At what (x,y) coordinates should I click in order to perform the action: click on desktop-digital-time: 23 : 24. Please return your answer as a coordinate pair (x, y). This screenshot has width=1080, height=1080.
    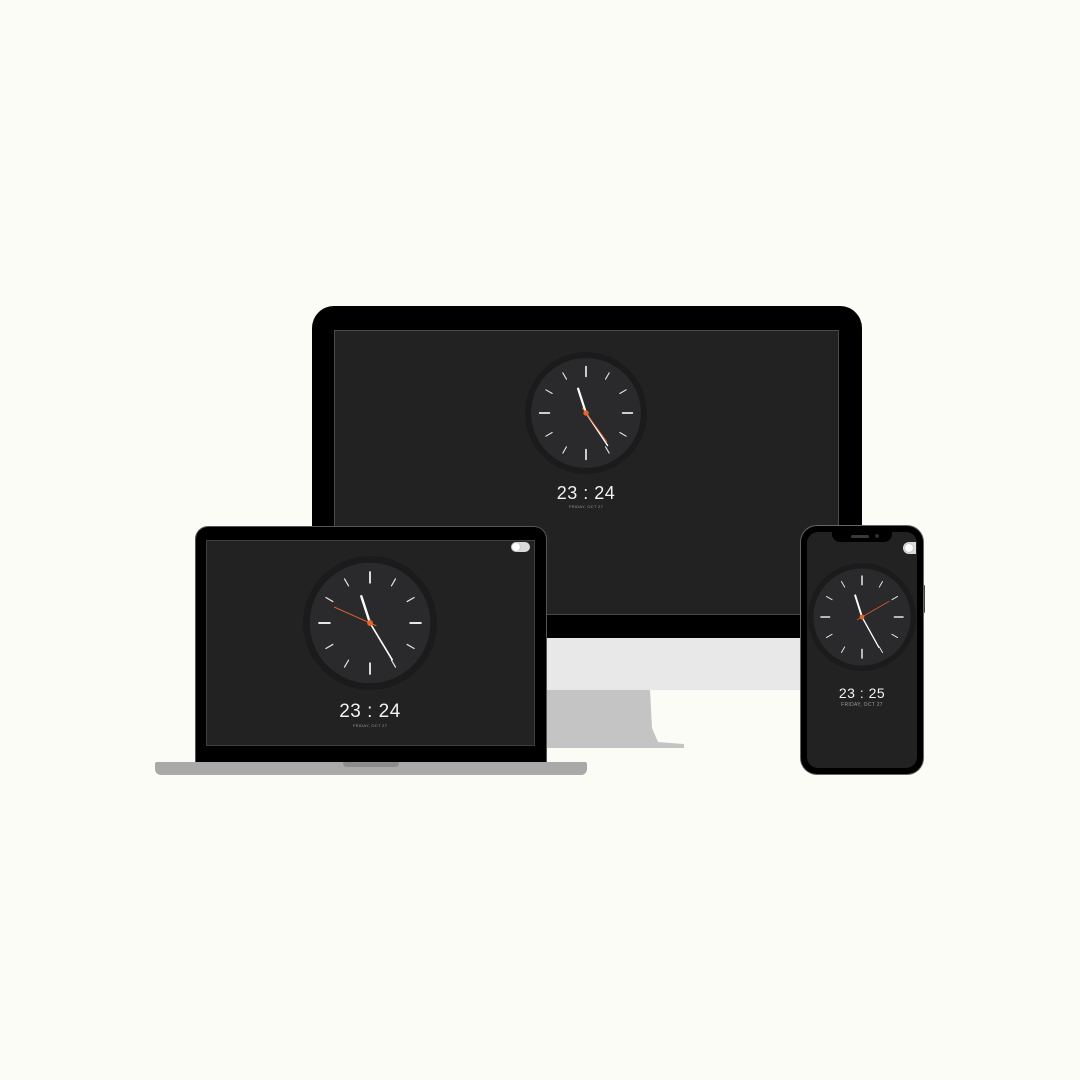
    Looking at the image, I should click on (586, 493).